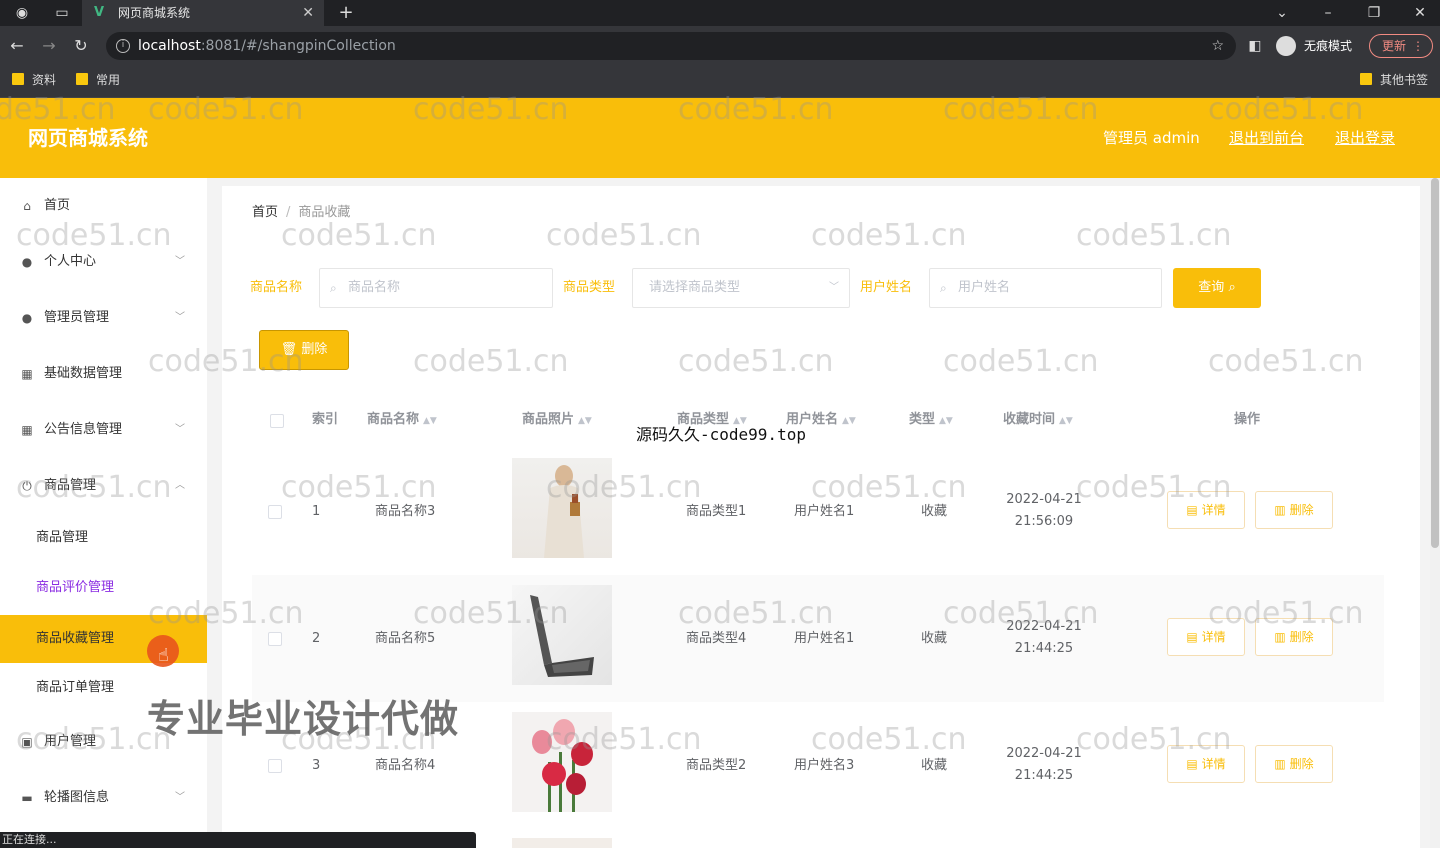 This screenshot has width=1440, height=848. What do you see at coordinates (203, 13) in the screenshot?
I see `browser-tab: V 网页商城系统 ✕` at bounding box center [203, 13].